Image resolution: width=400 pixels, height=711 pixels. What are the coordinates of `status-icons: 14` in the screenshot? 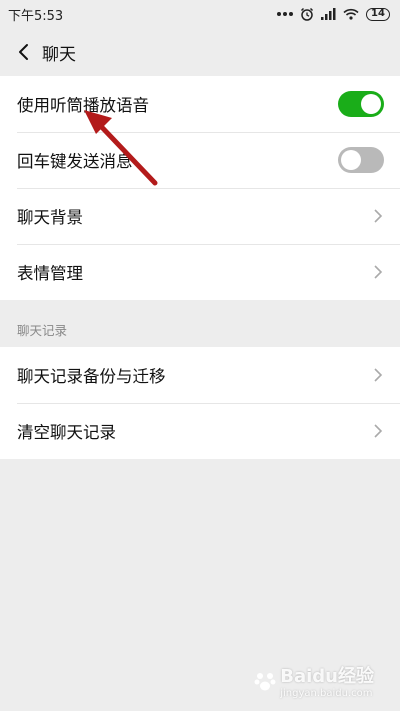 It's located at (333, 14).